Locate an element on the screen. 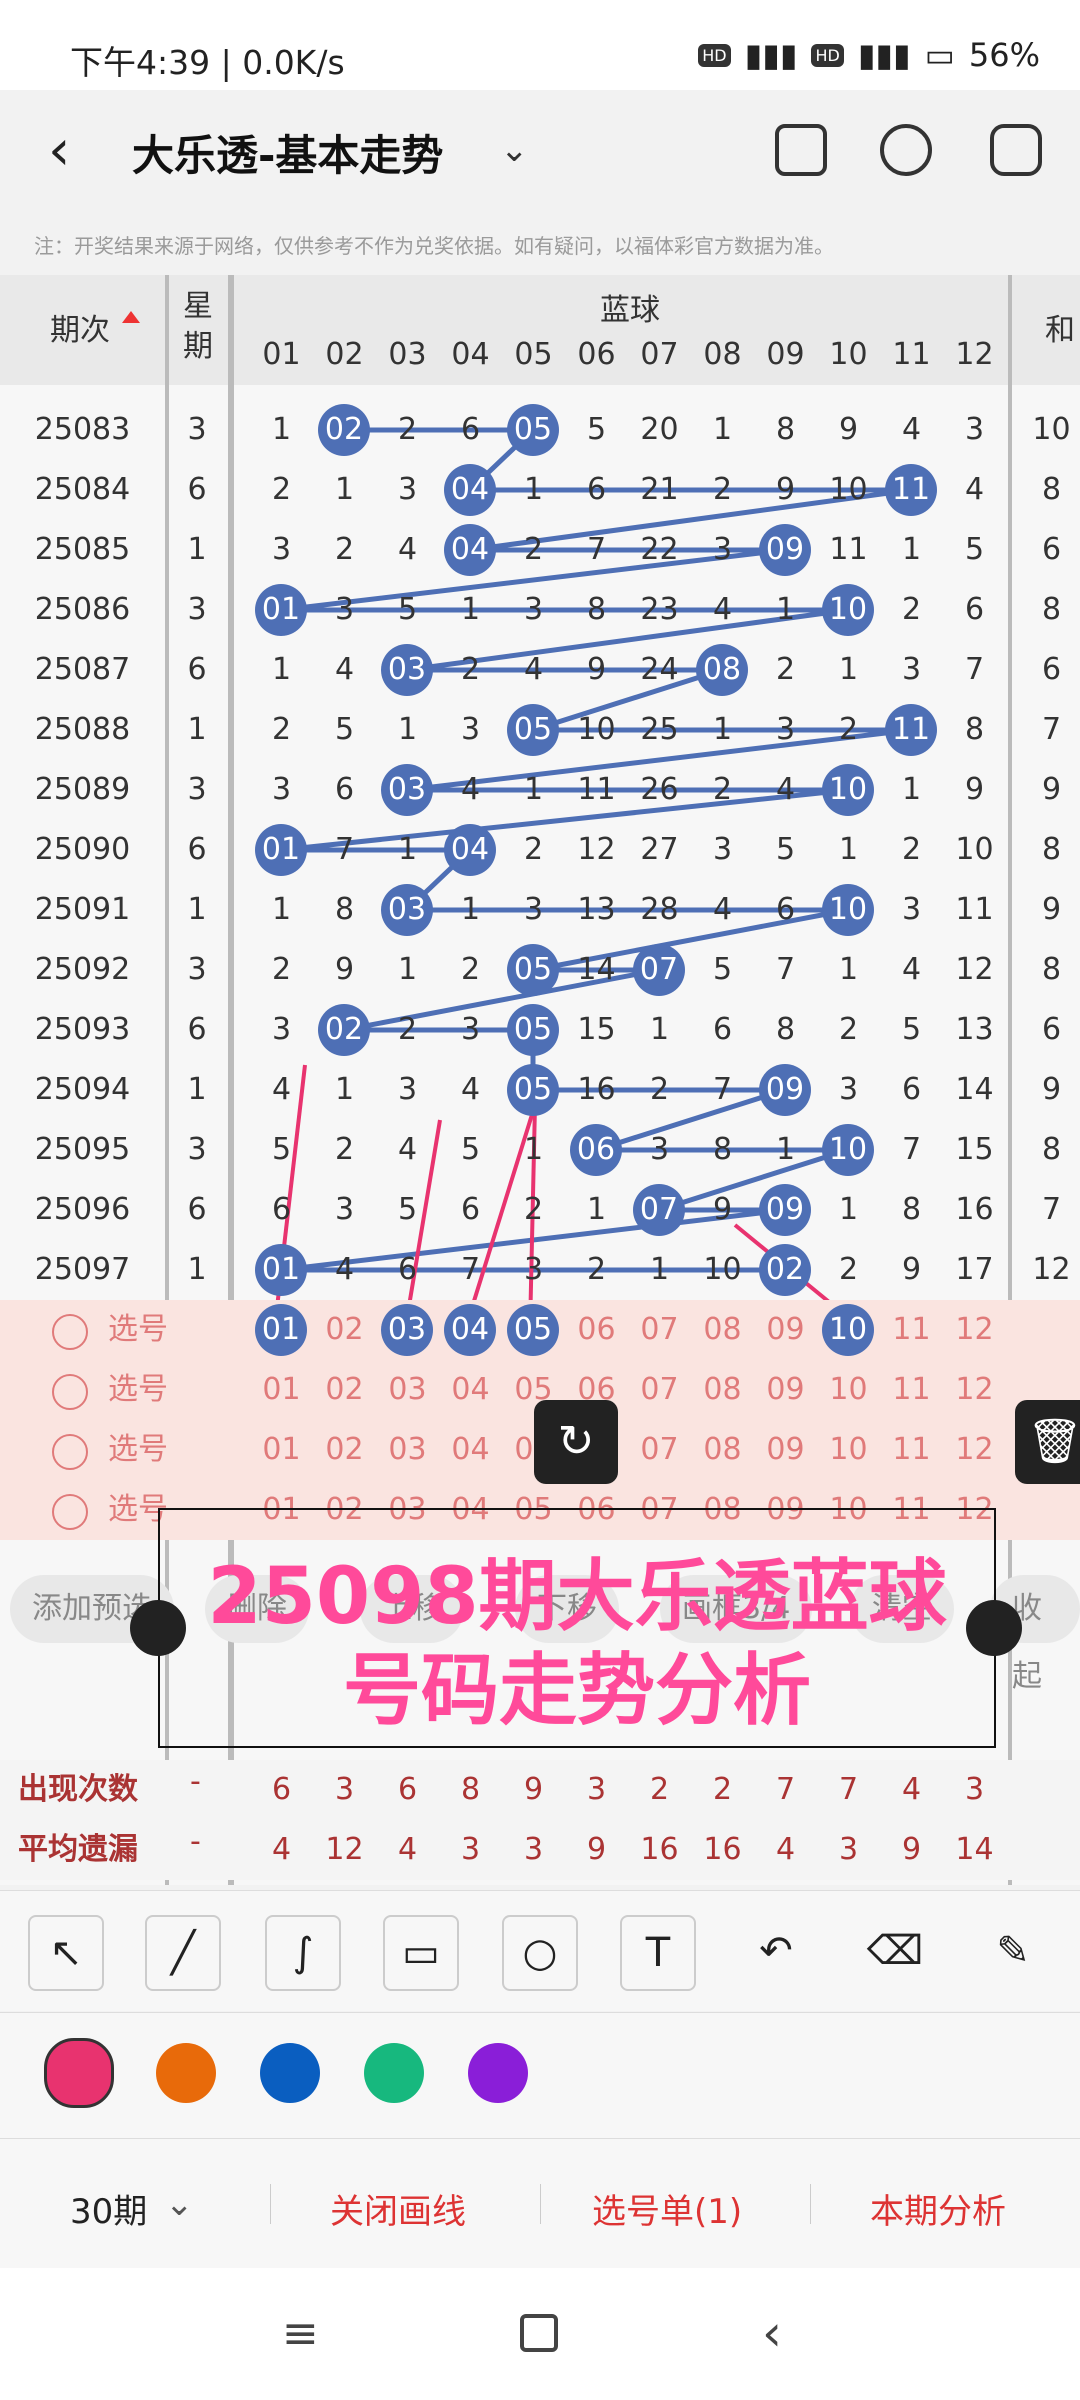  menu-icon: ≡ is located at coordinates (300, 2333).